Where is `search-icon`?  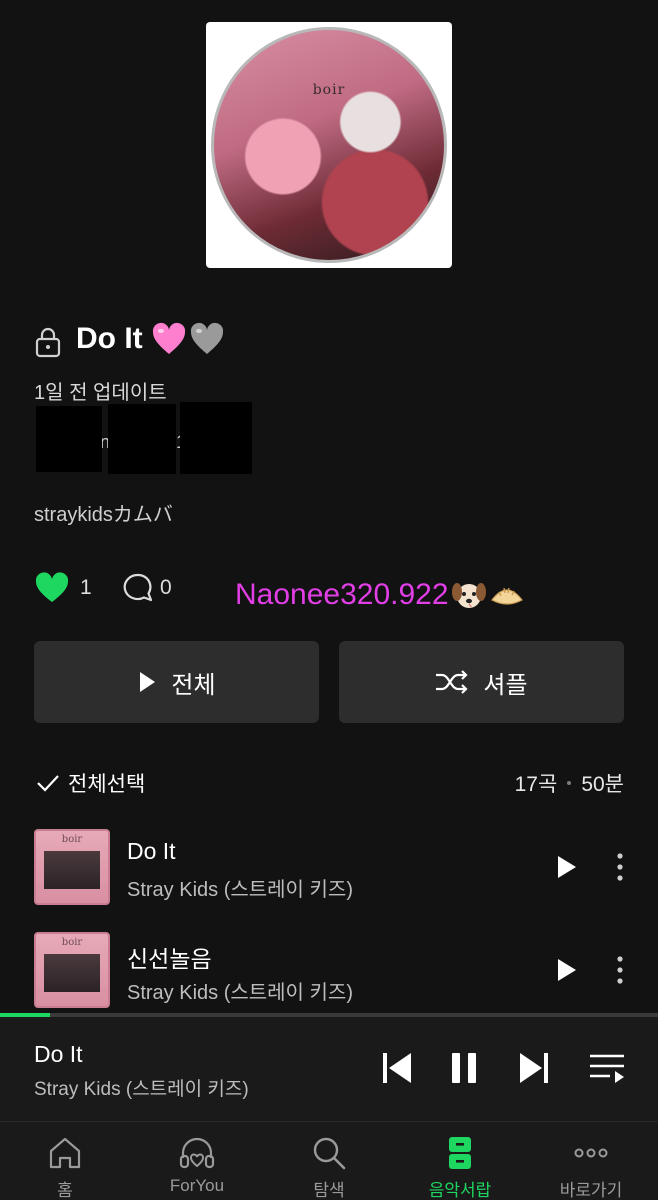
search-icon is located at coordinates (329, 1153).